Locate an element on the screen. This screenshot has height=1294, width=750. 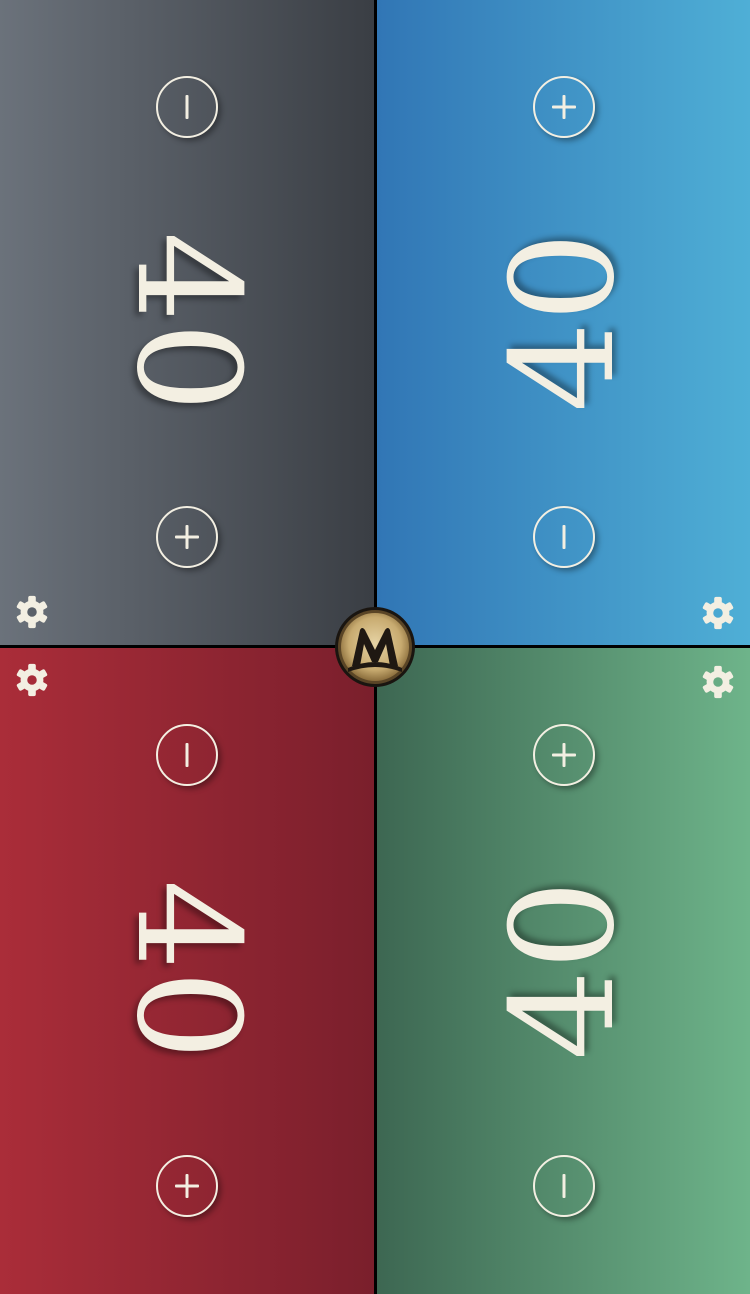
planeswalker-logo-icon is located at coordinates (375, 647).